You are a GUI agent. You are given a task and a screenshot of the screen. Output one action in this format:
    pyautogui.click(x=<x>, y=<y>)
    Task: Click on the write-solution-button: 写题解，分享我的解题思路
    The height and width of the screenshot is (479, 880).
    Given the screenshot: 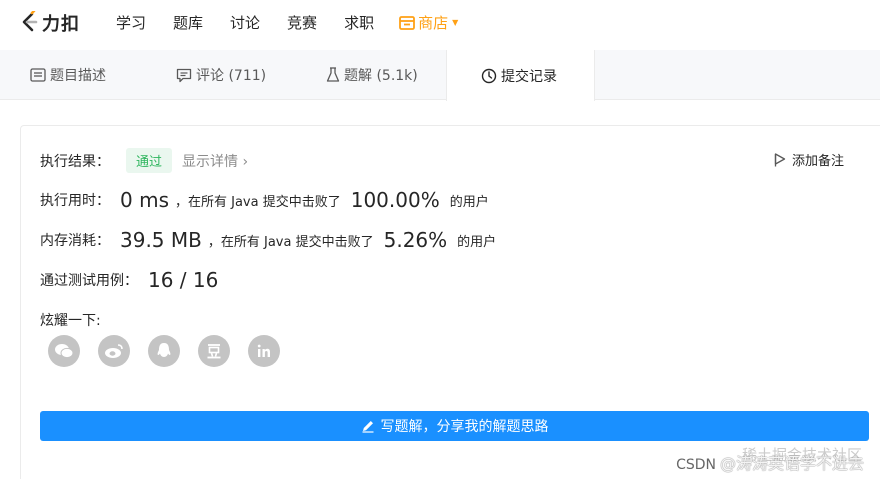 What is the action you would take?
    pyautogui.click(x=454, y=426)
    